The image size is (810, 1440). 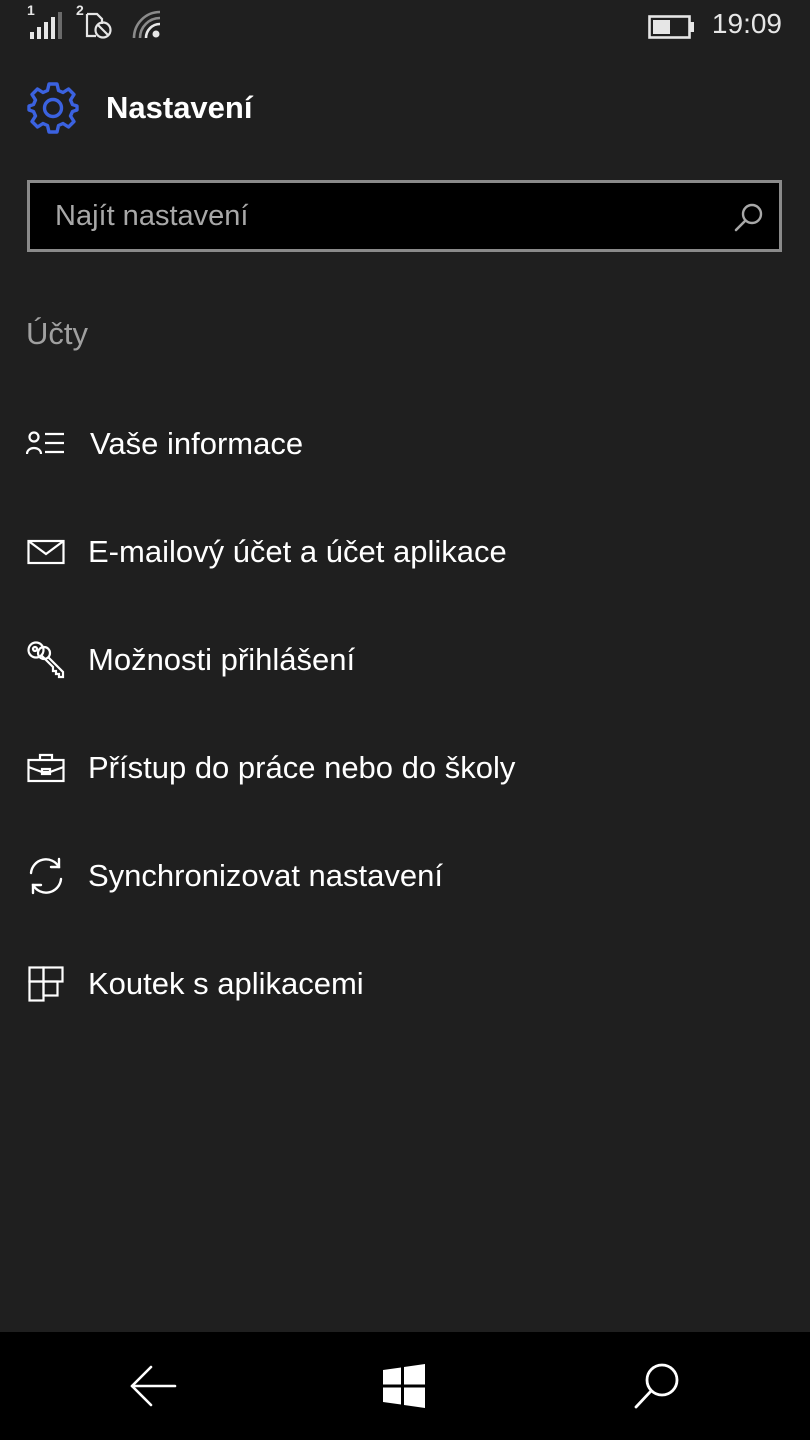 I want to click on settings-item-work-school: Přístup do práce nebo do školy, so click(x=405, y=768).